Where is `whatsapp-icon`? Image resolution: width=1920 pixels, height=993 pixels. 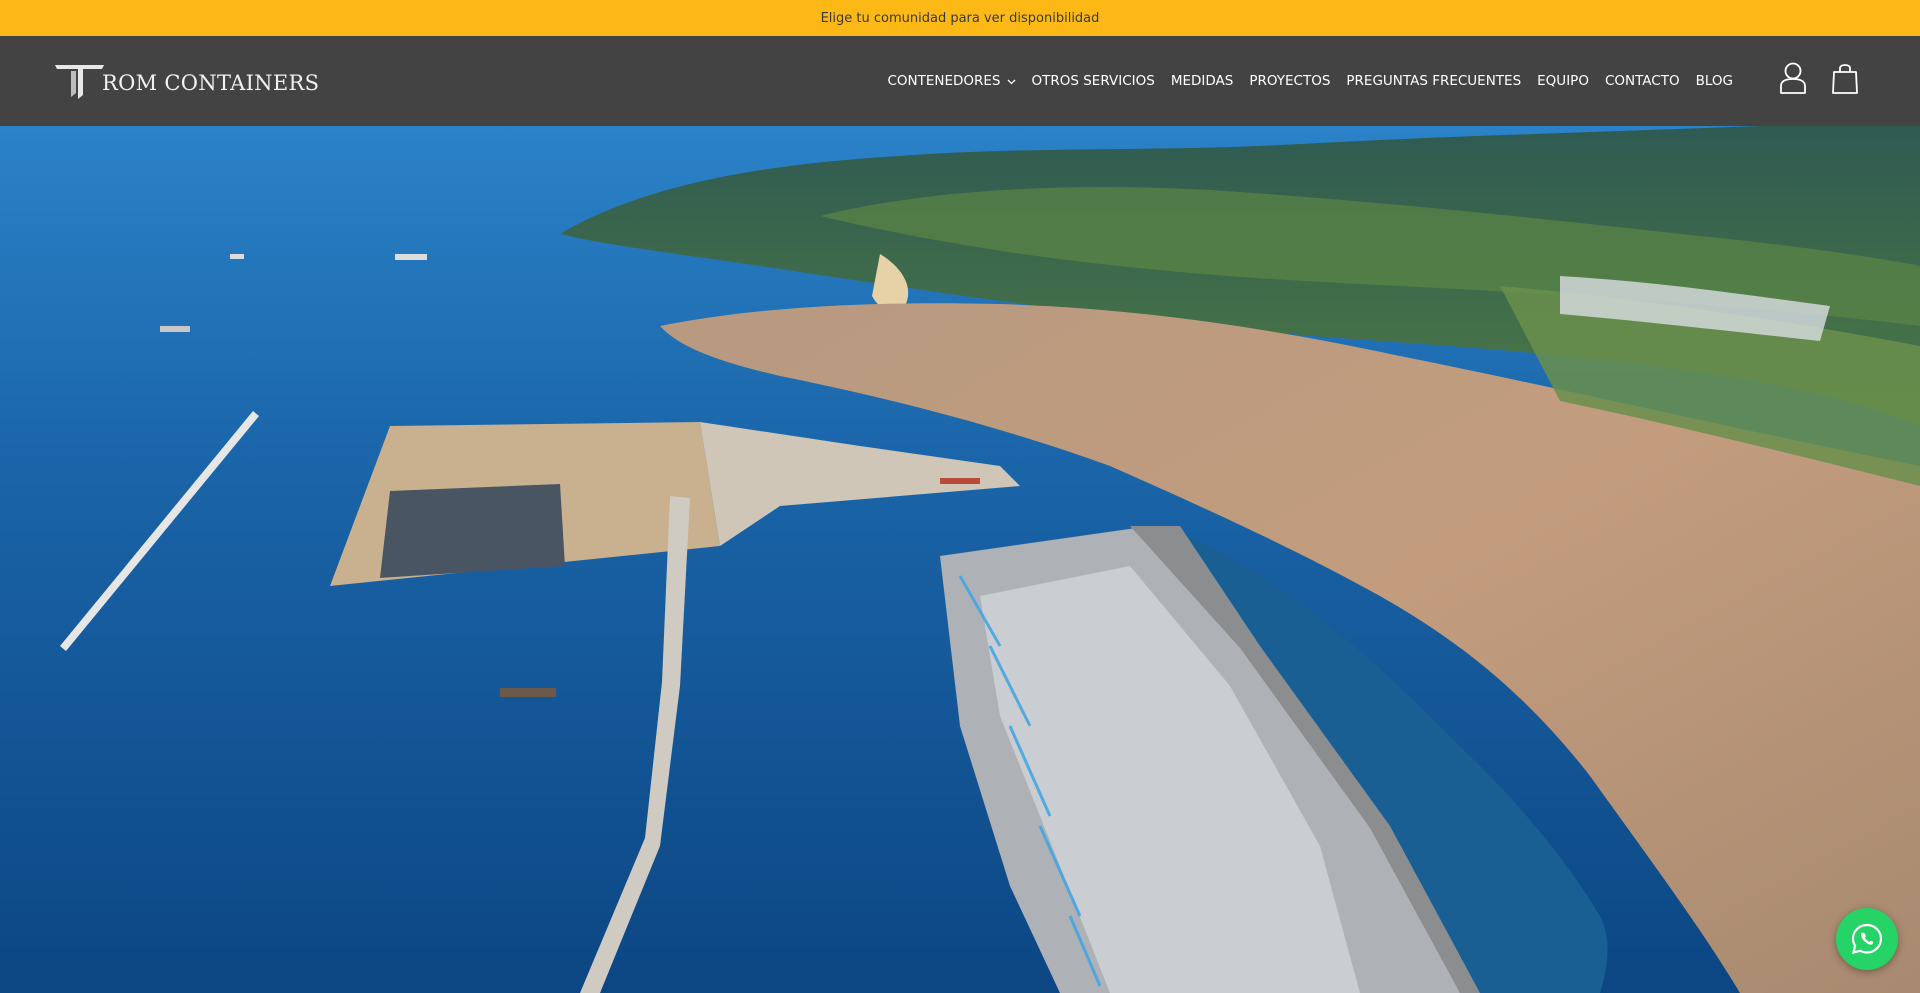
whatsapp-icon is located at coordinates (1867, 939).